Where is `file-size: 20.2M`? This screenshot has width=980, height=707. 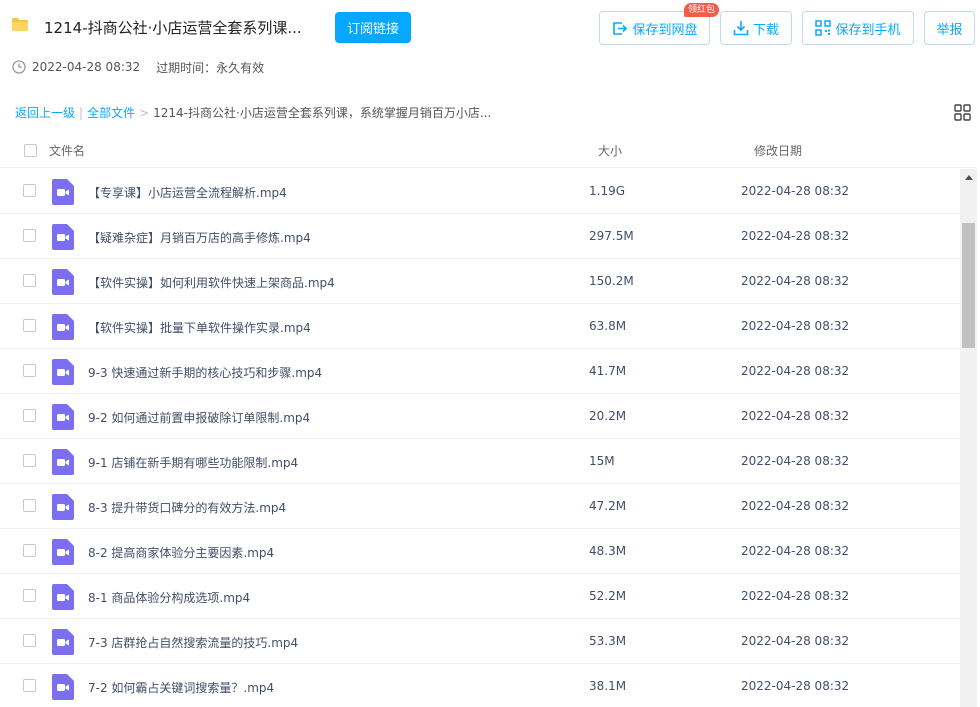
file-size: 20.2M is located at coordinates (608, 416).